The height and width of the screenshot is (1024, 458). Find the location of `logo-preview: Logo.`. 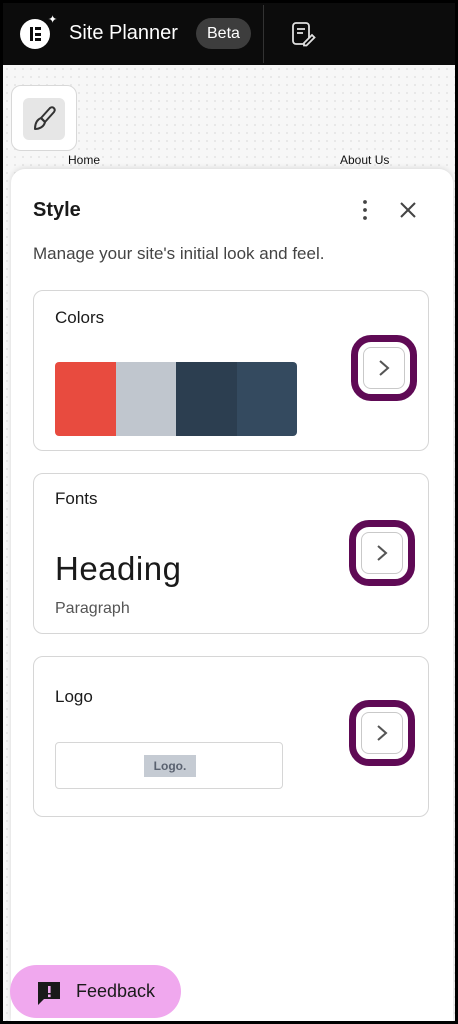

logo-preview: Logo. is located at coordinates (169, 765).